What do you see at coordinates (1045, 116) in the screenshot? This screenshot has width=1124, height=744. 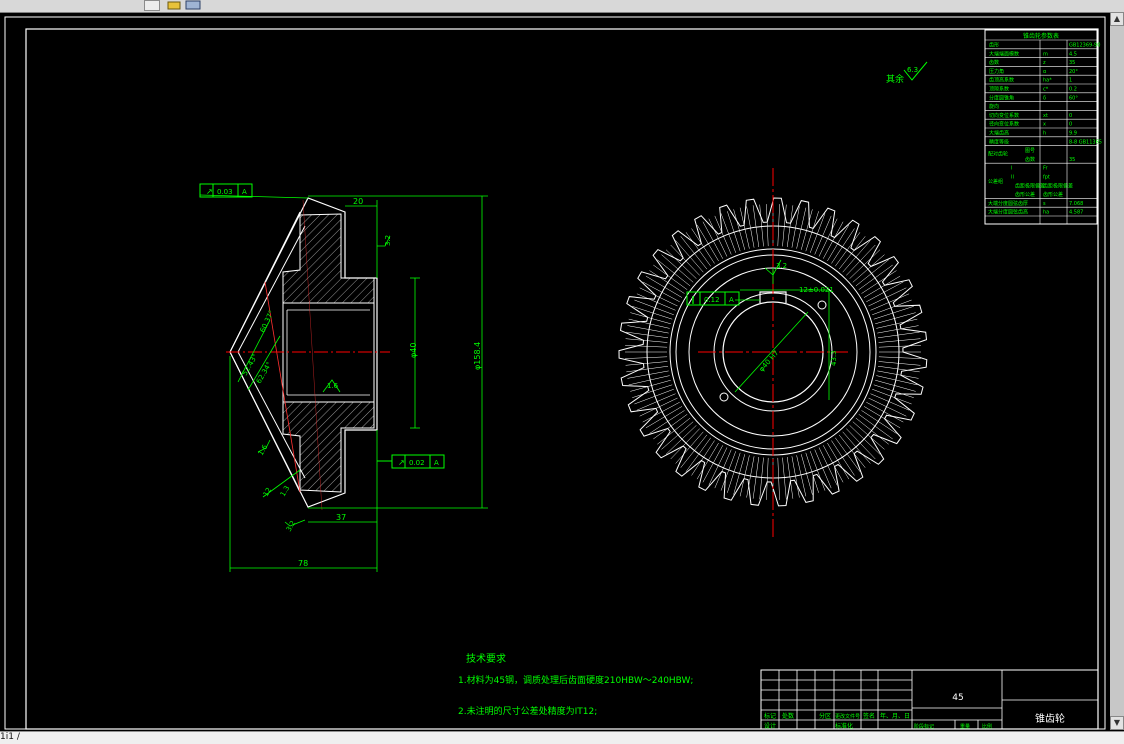 I see `param-row-symbol: xt` at bounding box center [1045, 116].